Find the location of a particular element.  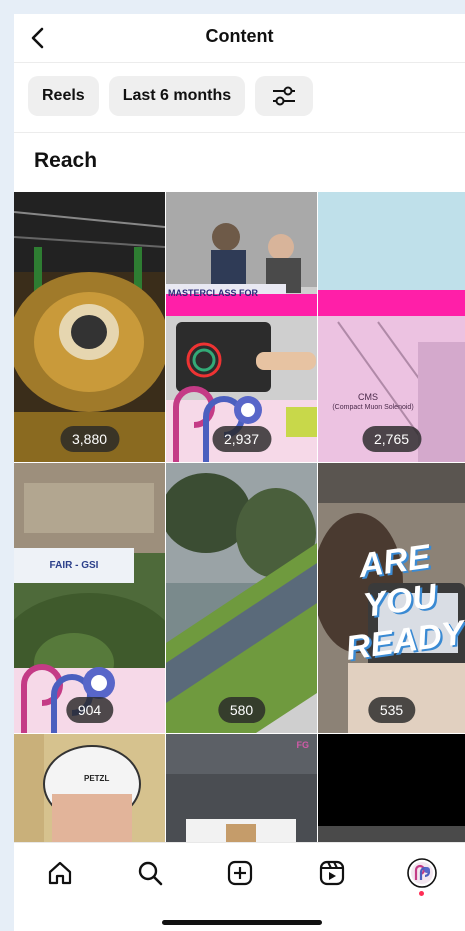

notification-dot is located at coordinates (421, 893).